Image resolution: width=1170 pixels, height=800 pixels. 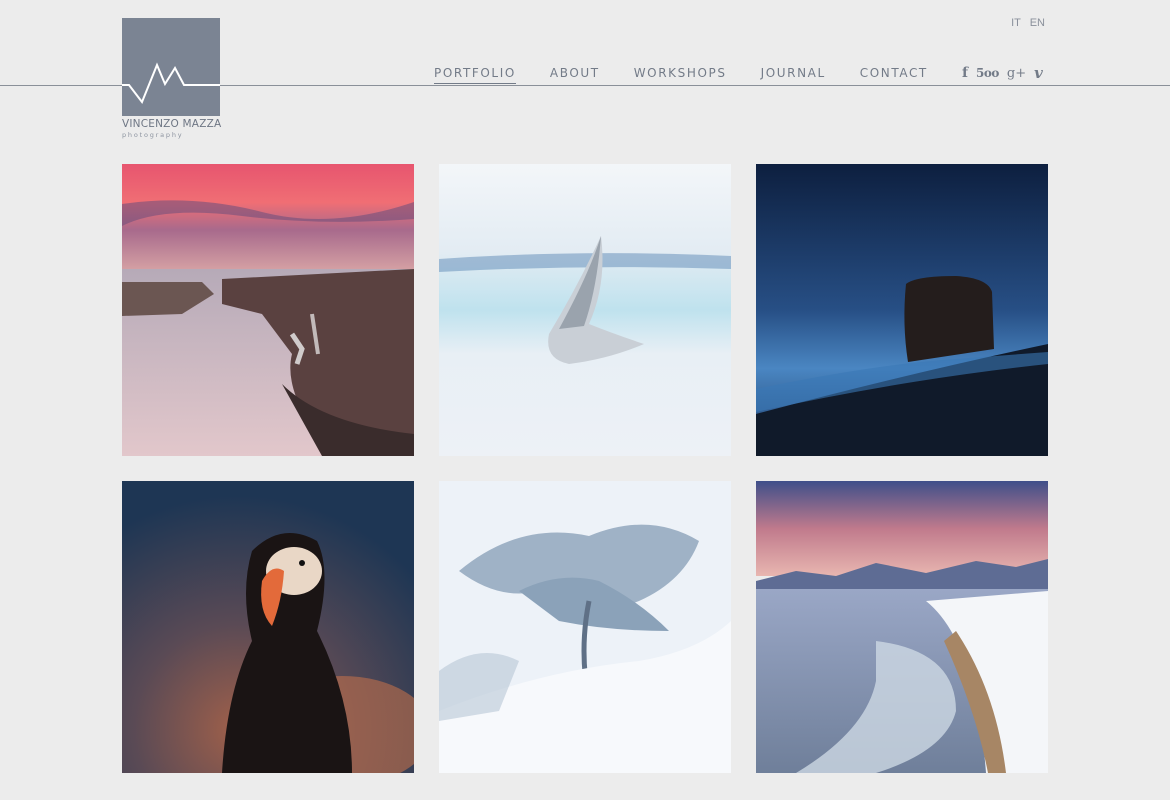 What do you see at coordinates (902, 310) in the screenshot?
I see `photo-sea-stack-night` at bounding box center [902, 310].